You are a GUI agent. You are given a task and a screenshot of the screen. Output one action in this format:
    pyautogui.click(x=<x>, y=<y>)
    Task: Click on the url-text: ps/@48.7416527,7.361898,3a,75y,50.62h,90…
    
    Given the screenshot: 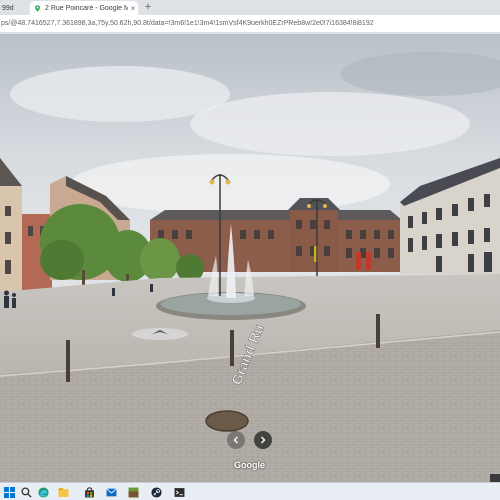 What is the action you would take?
    pyautogui.click(x=250, y=24)
    